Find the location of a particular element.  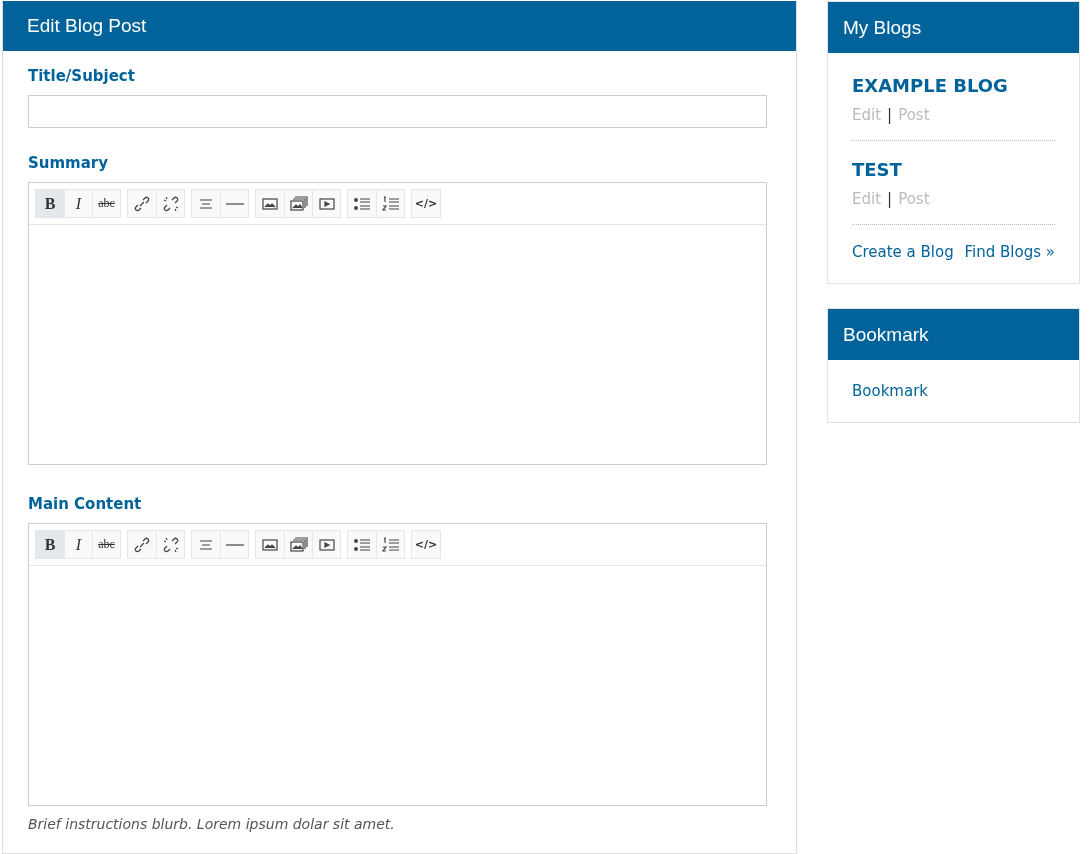

card-title: Bookmark is located at coordinates (953, 334).